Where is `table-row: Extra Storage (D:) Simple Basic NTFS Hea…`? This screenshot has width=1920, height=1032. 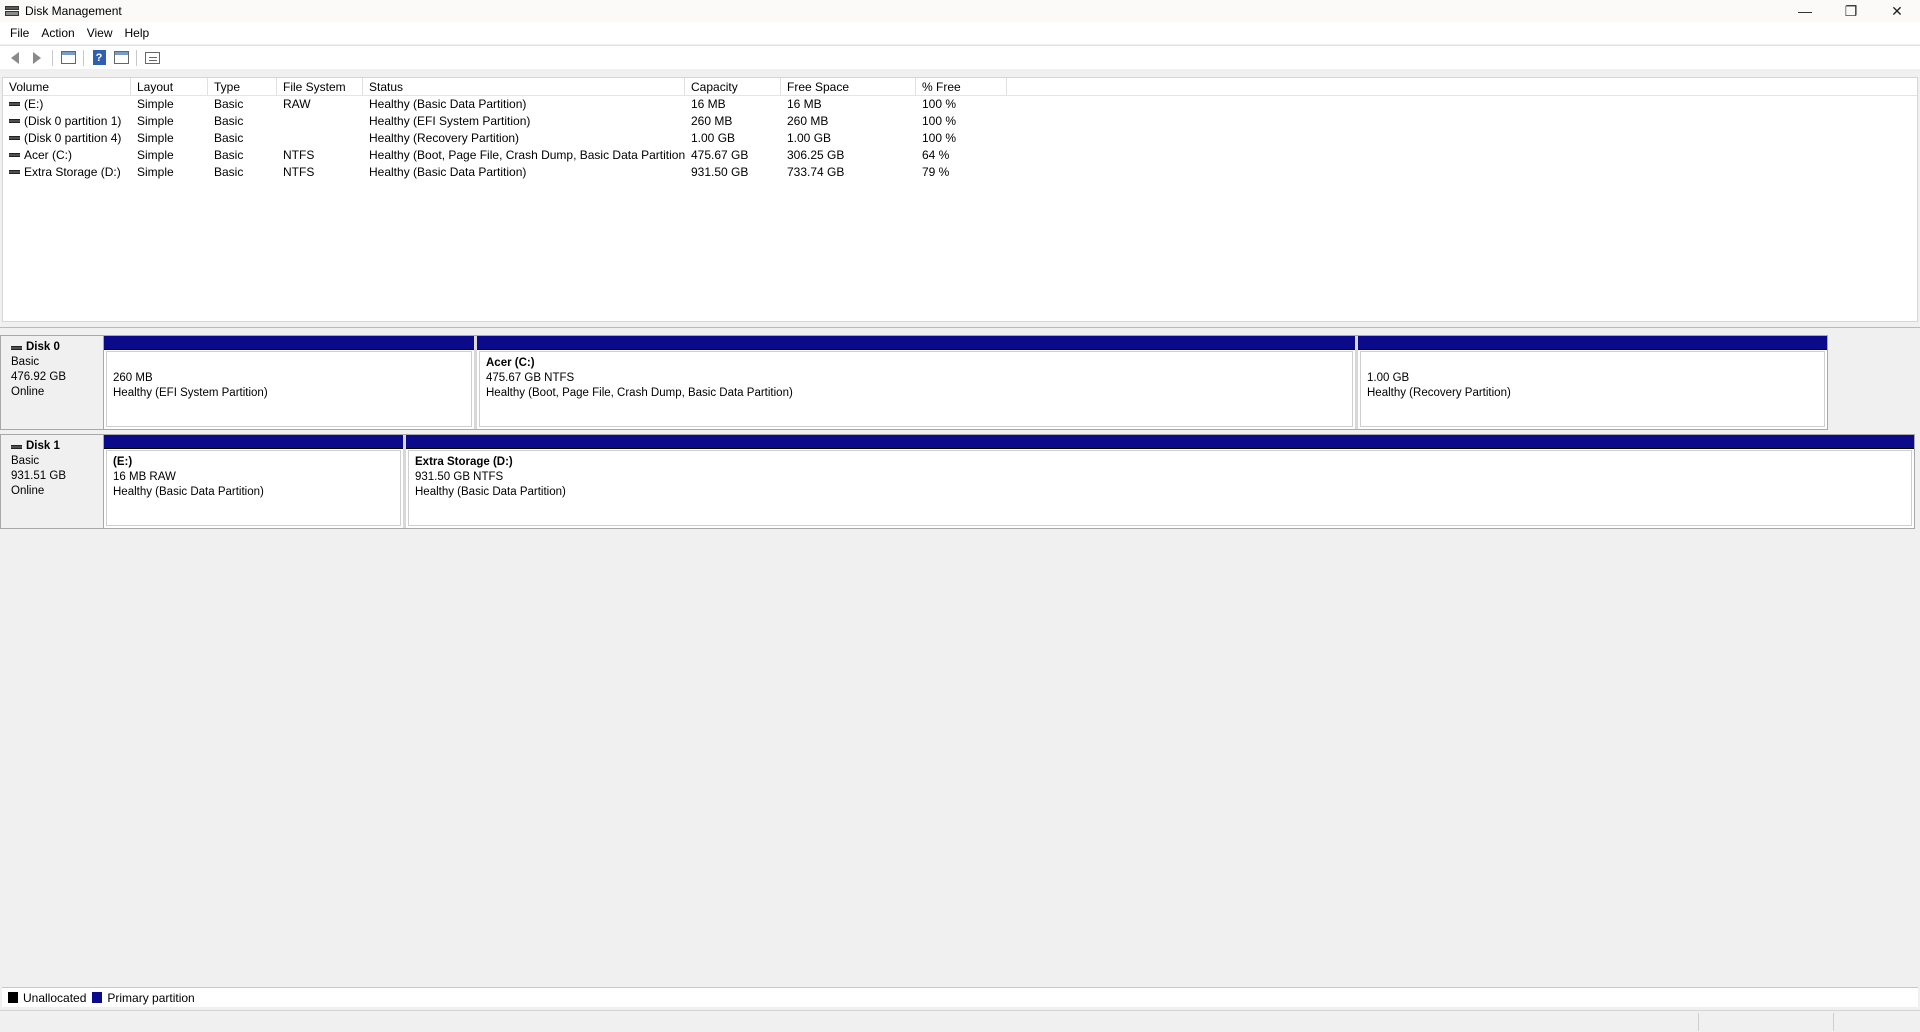
table-row: Extra Storage (D:) Simple Basic NTFS Hea… is located at coordinates (960, 172).